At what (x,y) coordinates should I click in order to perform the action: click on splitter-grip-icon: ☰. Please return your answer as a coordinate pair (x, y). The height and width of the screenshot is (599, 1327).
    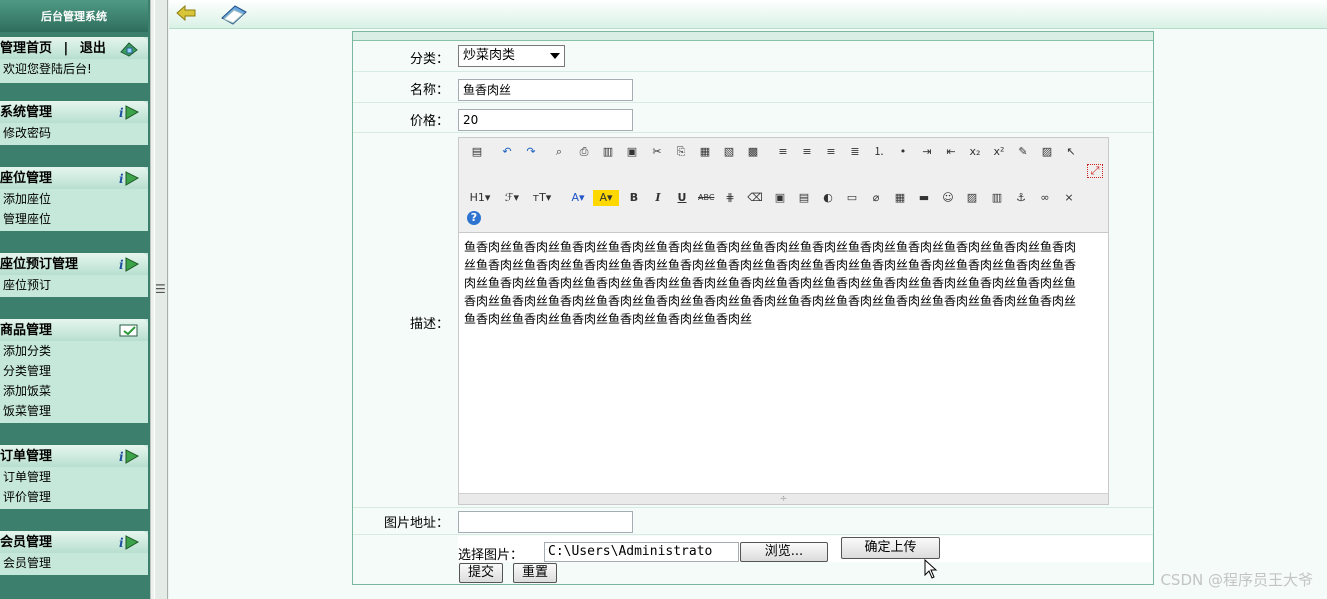
    Looking at the image, I should click on (160, 289).